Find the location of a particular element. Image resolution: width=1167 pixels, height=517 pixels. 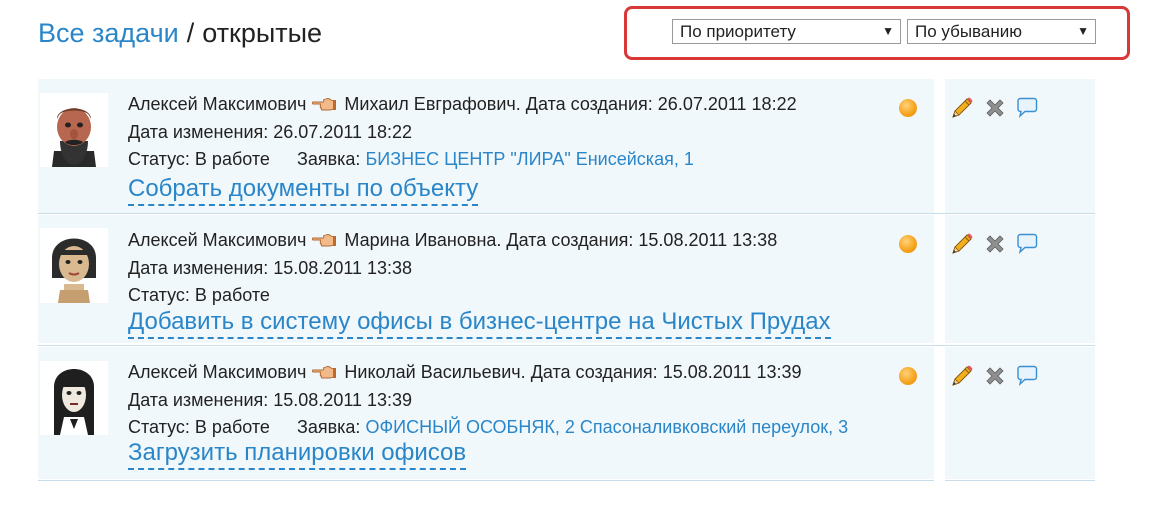

created-date: 15.08.2011 13:38 is located at coordinates (708, 240).